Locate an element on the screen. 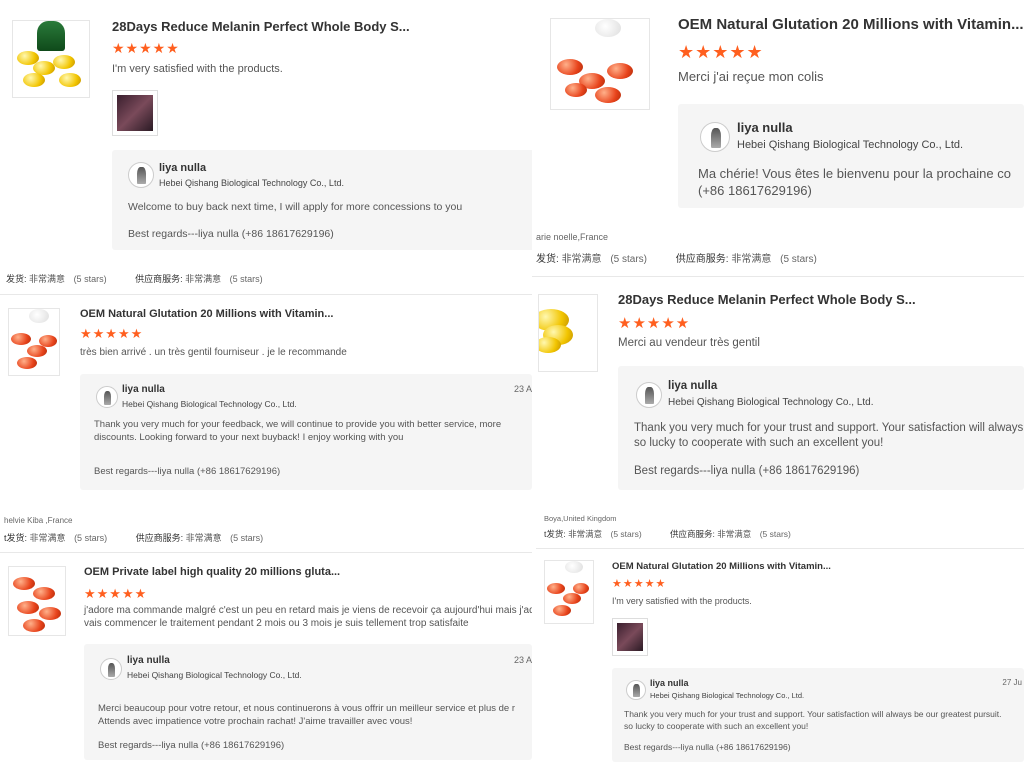 The height and width of the screenshot is (768, 1024). review-meta-1: 发货: 非常满意 (5 stars) 供应商服务: 非常满意 (5 stars) is located at coordinates (266, 276).